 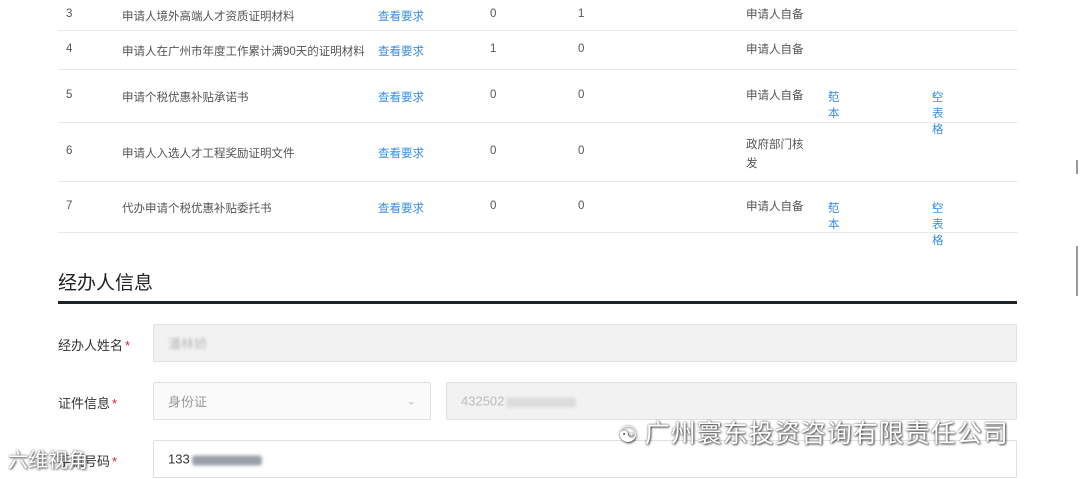 What do you see at coordinates (775, 154) in the screenshot?
I see `material-source: 政府部门核发` at bounding box center [775, 154].